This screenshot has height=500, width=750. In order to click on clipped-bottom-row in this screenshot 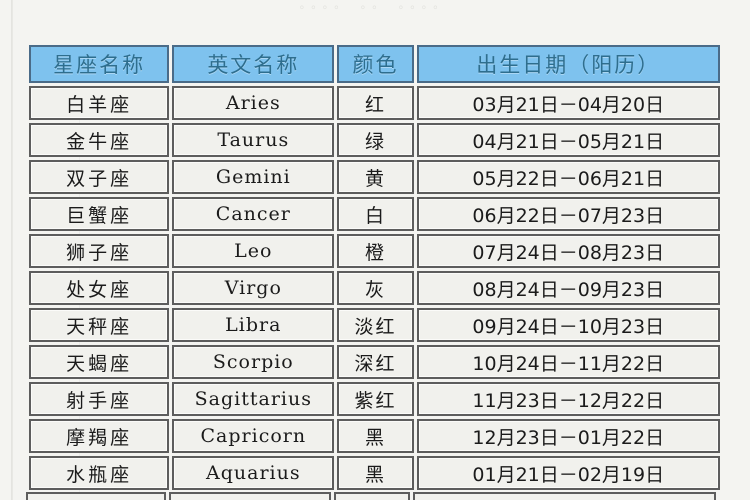, I will do `click(374, 496)`.